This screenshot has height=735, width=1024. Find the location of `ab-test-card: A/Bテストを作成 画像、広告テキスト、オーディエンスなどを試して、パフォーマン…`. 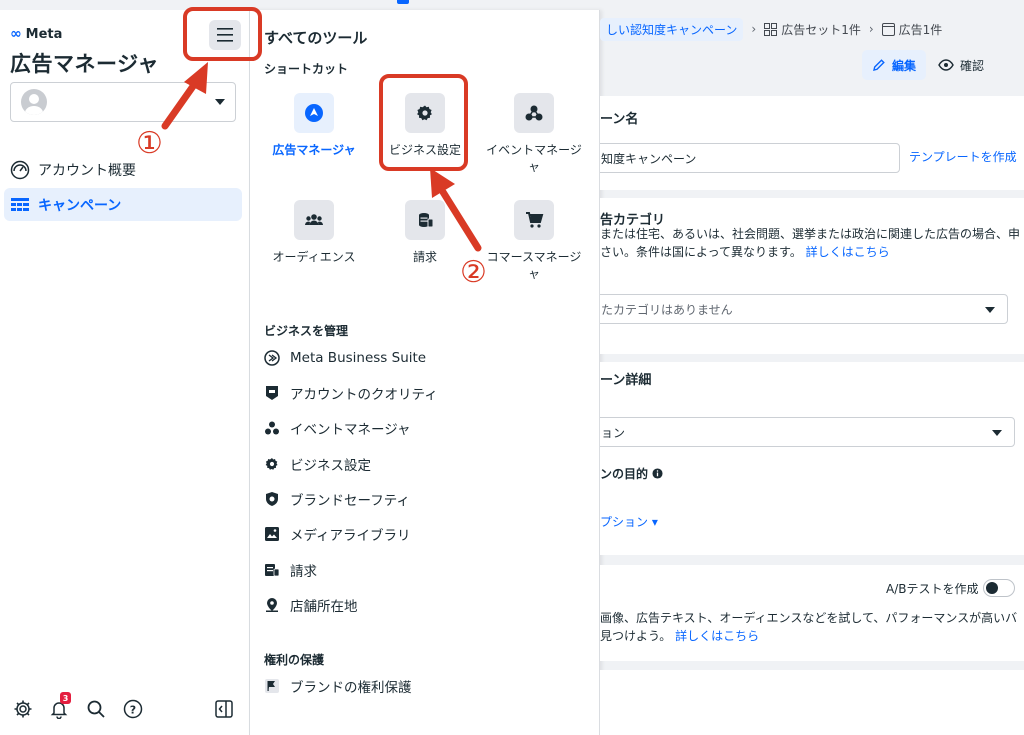

ab-test-card: A/Bテストを作成 画像、広告テキスト、オーディエンスなどを試して、パフォーマン… is located at coordinates (812, 613).